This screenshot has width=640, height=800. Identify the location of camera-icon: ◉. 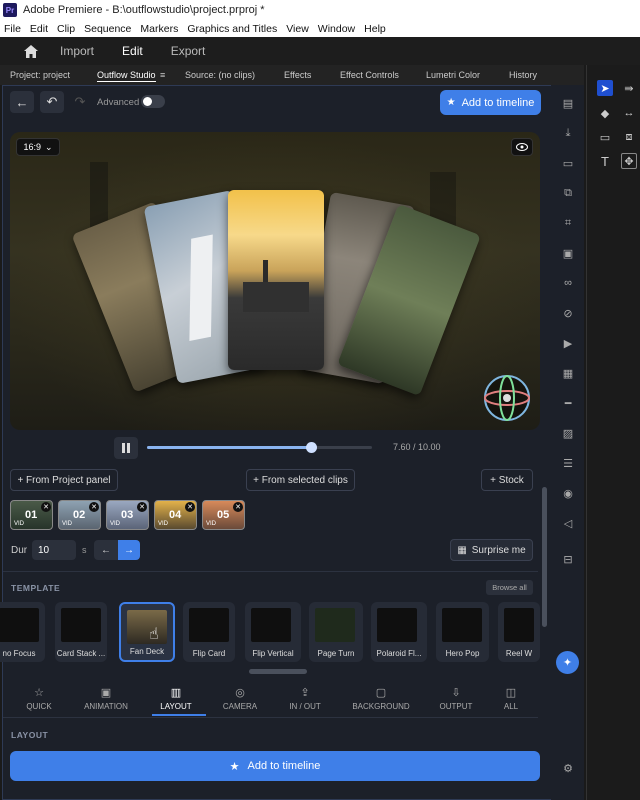
(568, 493).